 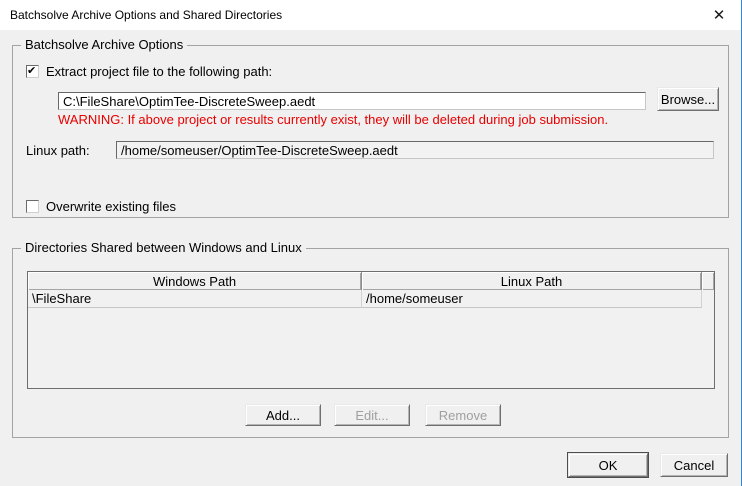 I want to click on table-header-row: Windows Path Linux Path, so click(x=371, y=281).